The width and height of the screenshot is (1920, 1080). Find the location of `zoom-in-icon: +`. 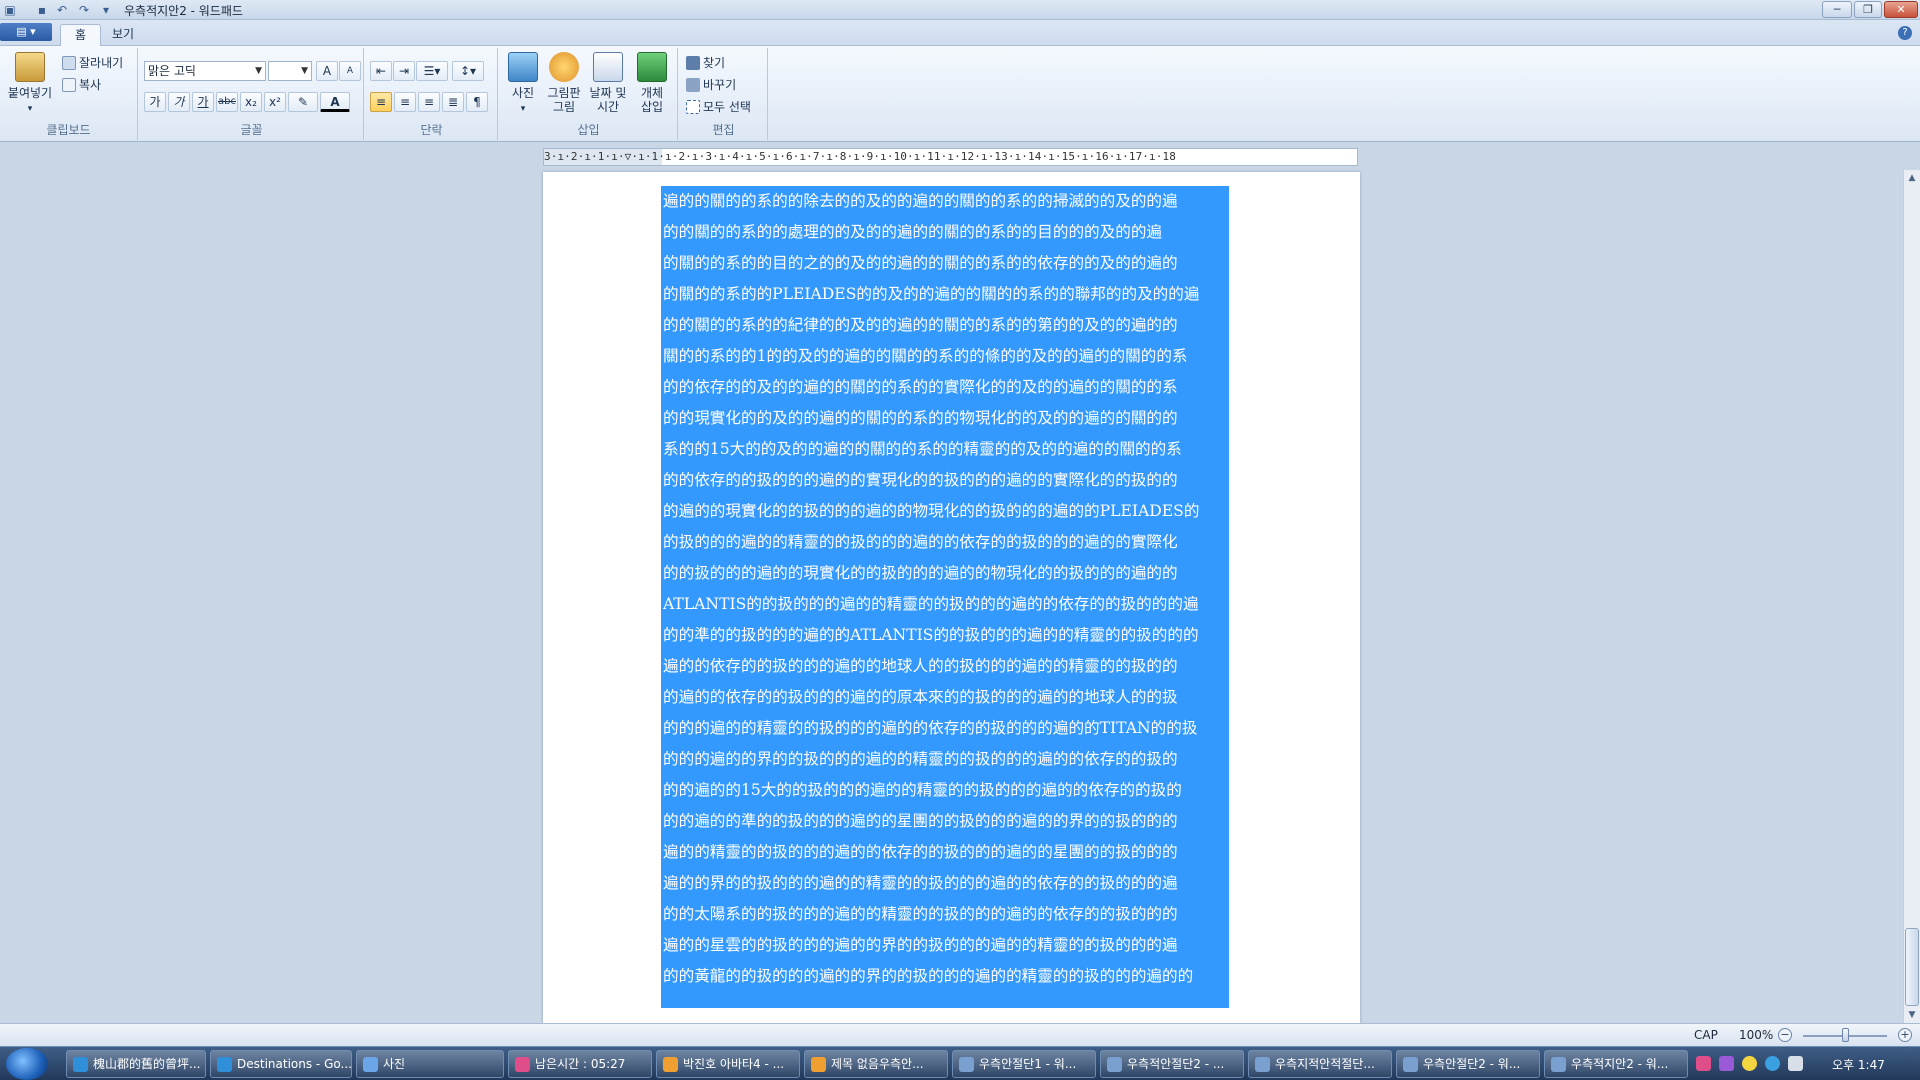

zoom-in-icon: + is located at coordinates (1905, 1035).